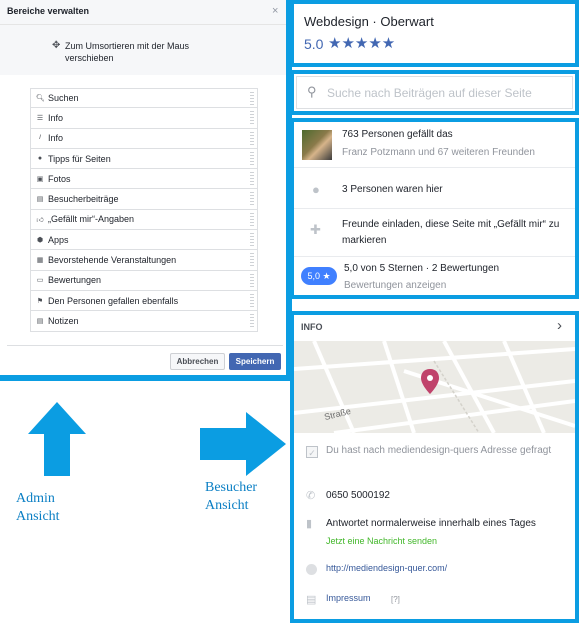 The height and width of the screenshot is (623, 582). Describe the element at coordinates (59, 178) in the screenshot. I see `section-label: Fotos` at that location.